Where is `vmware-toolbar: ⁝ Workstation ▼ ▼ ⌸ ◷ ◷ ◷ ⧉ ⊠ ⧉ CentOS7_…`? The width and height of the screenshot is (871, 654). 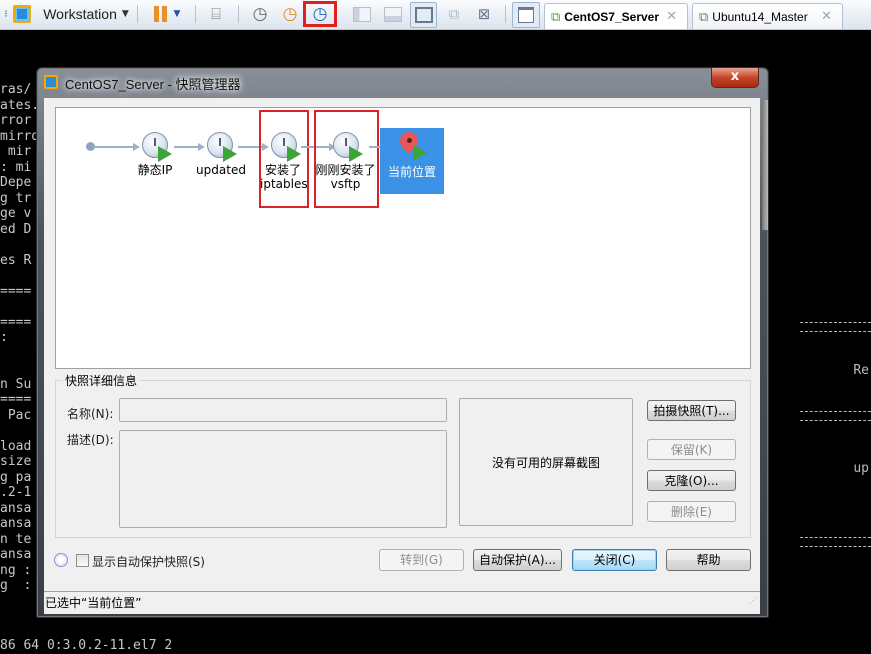
vmware-toolbar: ⁝ Workstation ▼ ▼ ⌸ ◷ ◷ ◷ ⧉ ⊠ ⧉ CentOS7_… is located at coordinates (435, 15).